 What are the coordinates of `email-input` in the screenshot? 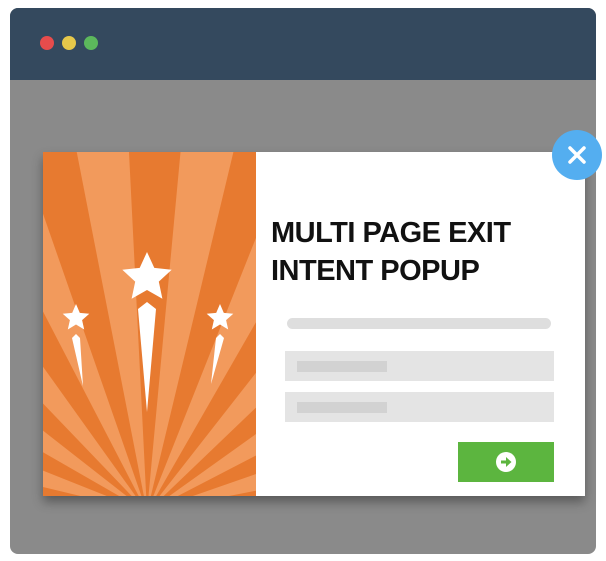 It's located at (419, 407).